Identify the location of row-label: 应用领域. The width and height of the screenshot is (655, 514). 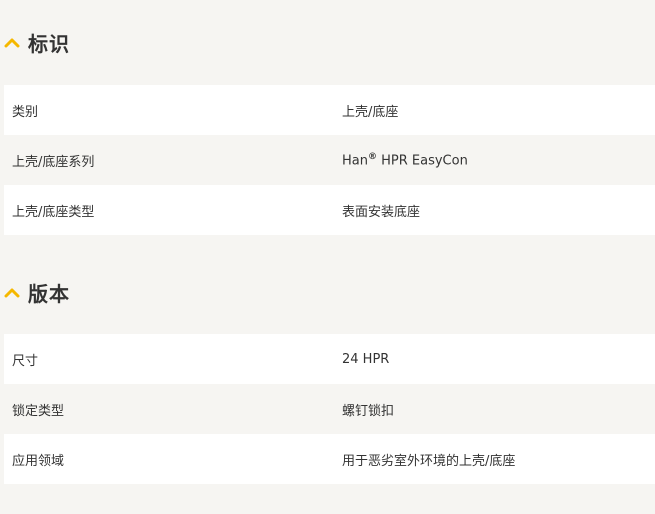
(38, 461).